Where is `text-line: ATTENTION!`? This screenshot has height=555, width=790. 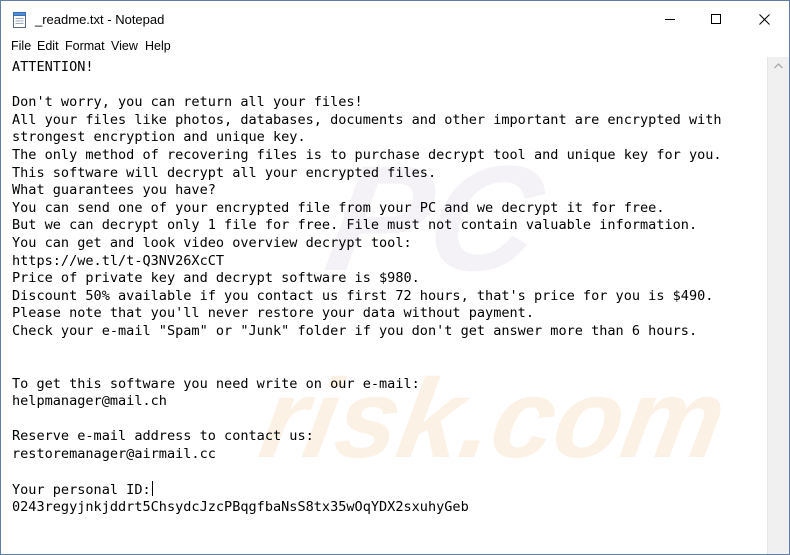
text-line: ATTENTION! is located at coordinates (53, 67).